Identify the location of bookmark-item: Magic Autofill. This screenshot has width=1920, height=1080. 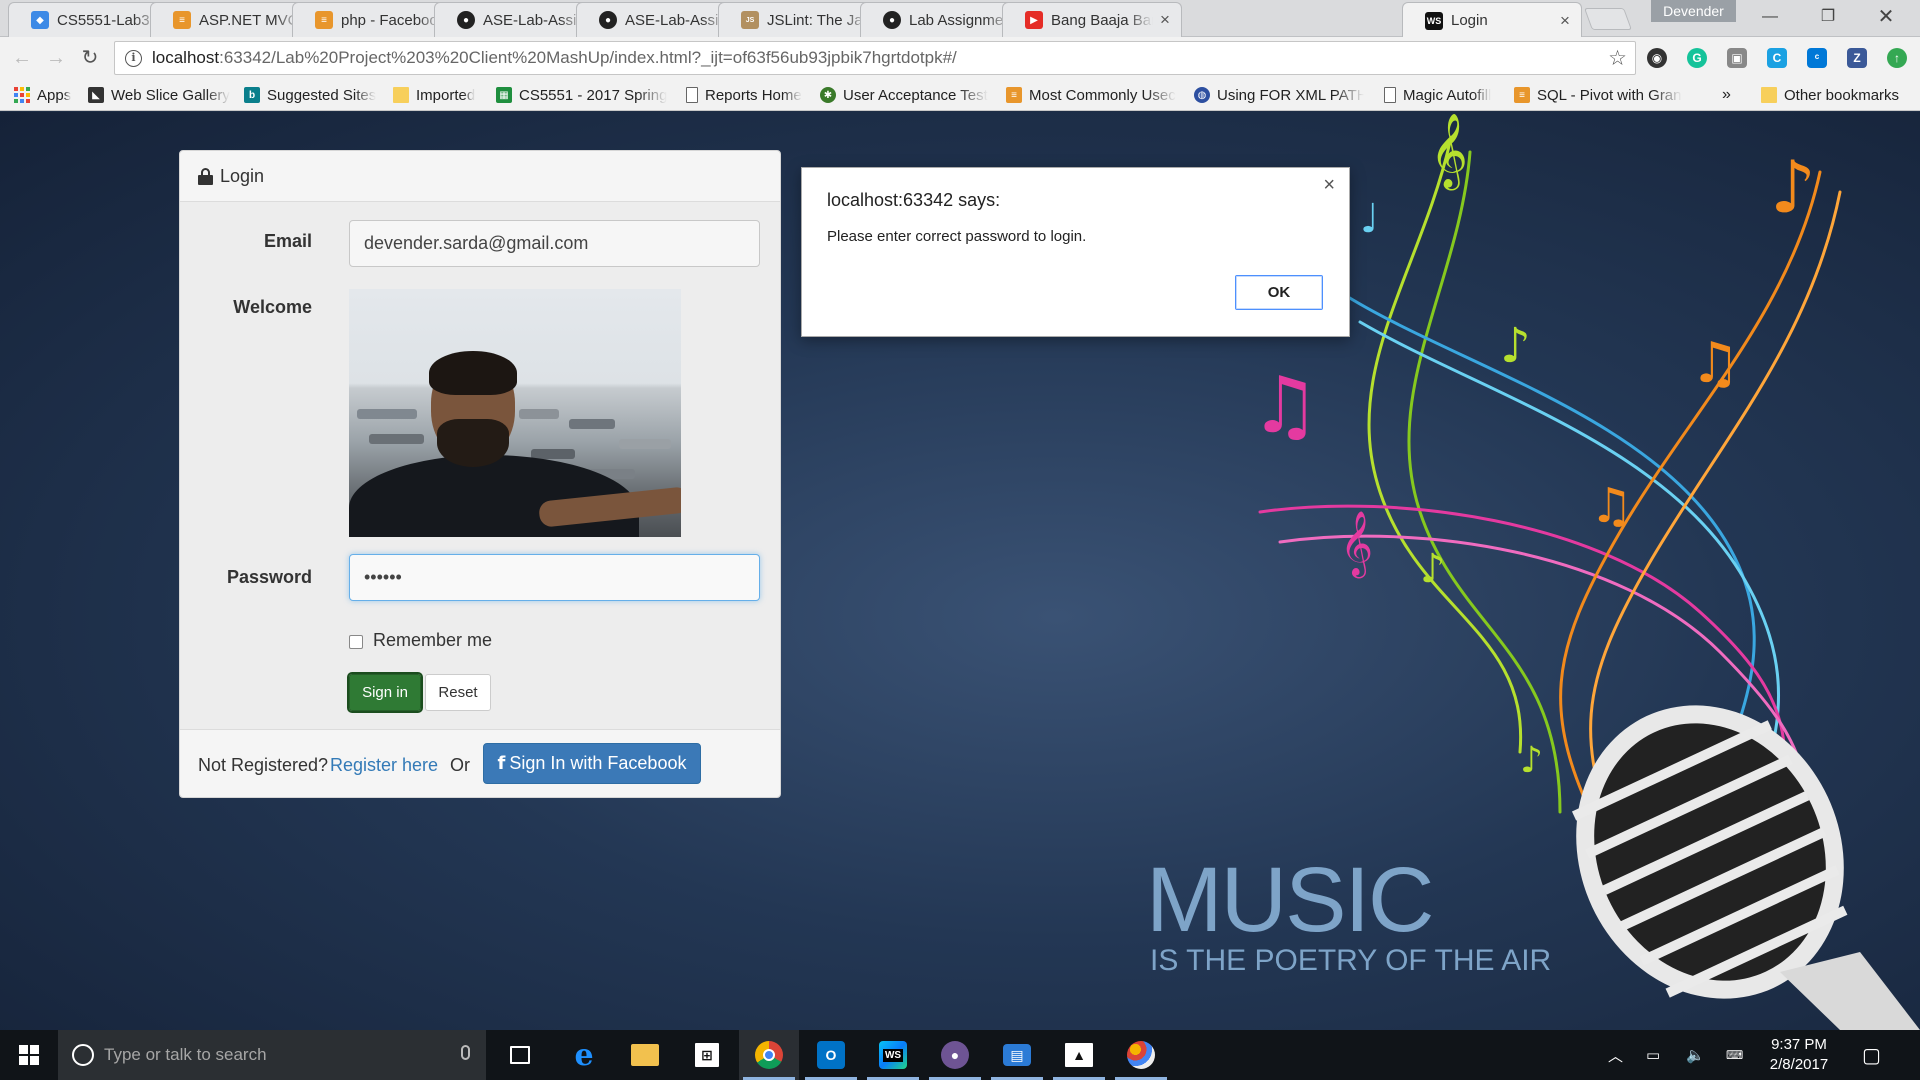
(1437, 95).